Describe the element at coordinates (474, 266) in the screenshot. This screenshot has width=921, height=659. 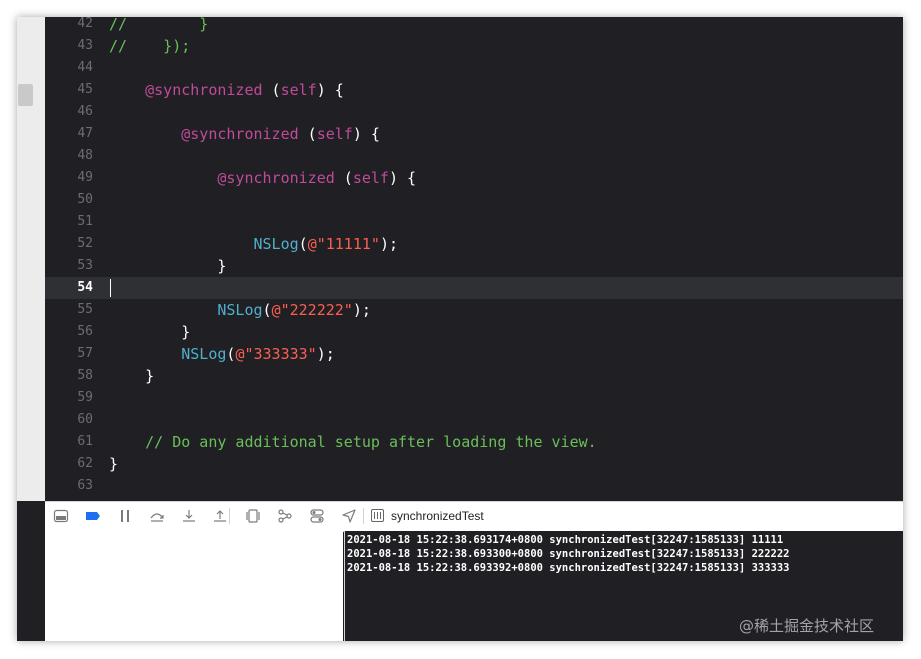
I see `code-line: 53 }` at that location.